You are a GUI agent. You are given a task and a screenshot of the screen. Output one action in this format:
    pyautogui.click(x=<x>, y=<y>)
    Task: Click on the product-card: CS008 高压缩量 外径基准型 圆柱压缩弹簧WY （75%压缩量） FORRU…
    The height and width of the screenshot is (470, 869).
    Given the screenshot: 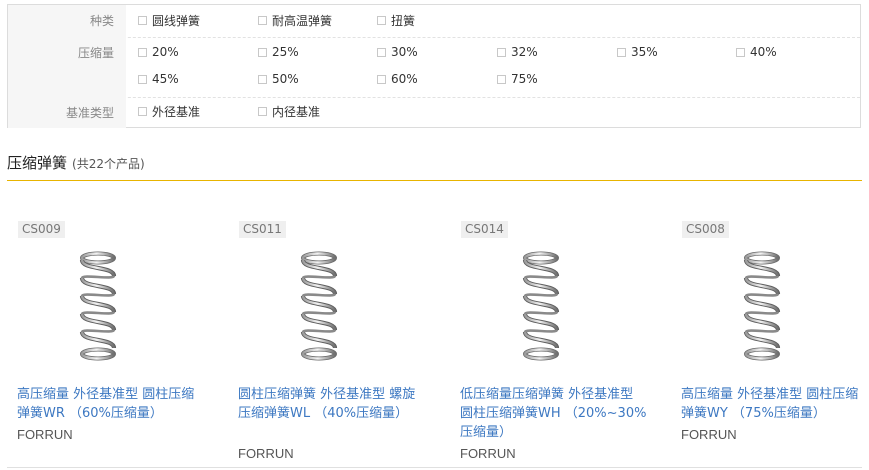 What is the action you would take?
    pyautogui.click(x=770, y=345)
    